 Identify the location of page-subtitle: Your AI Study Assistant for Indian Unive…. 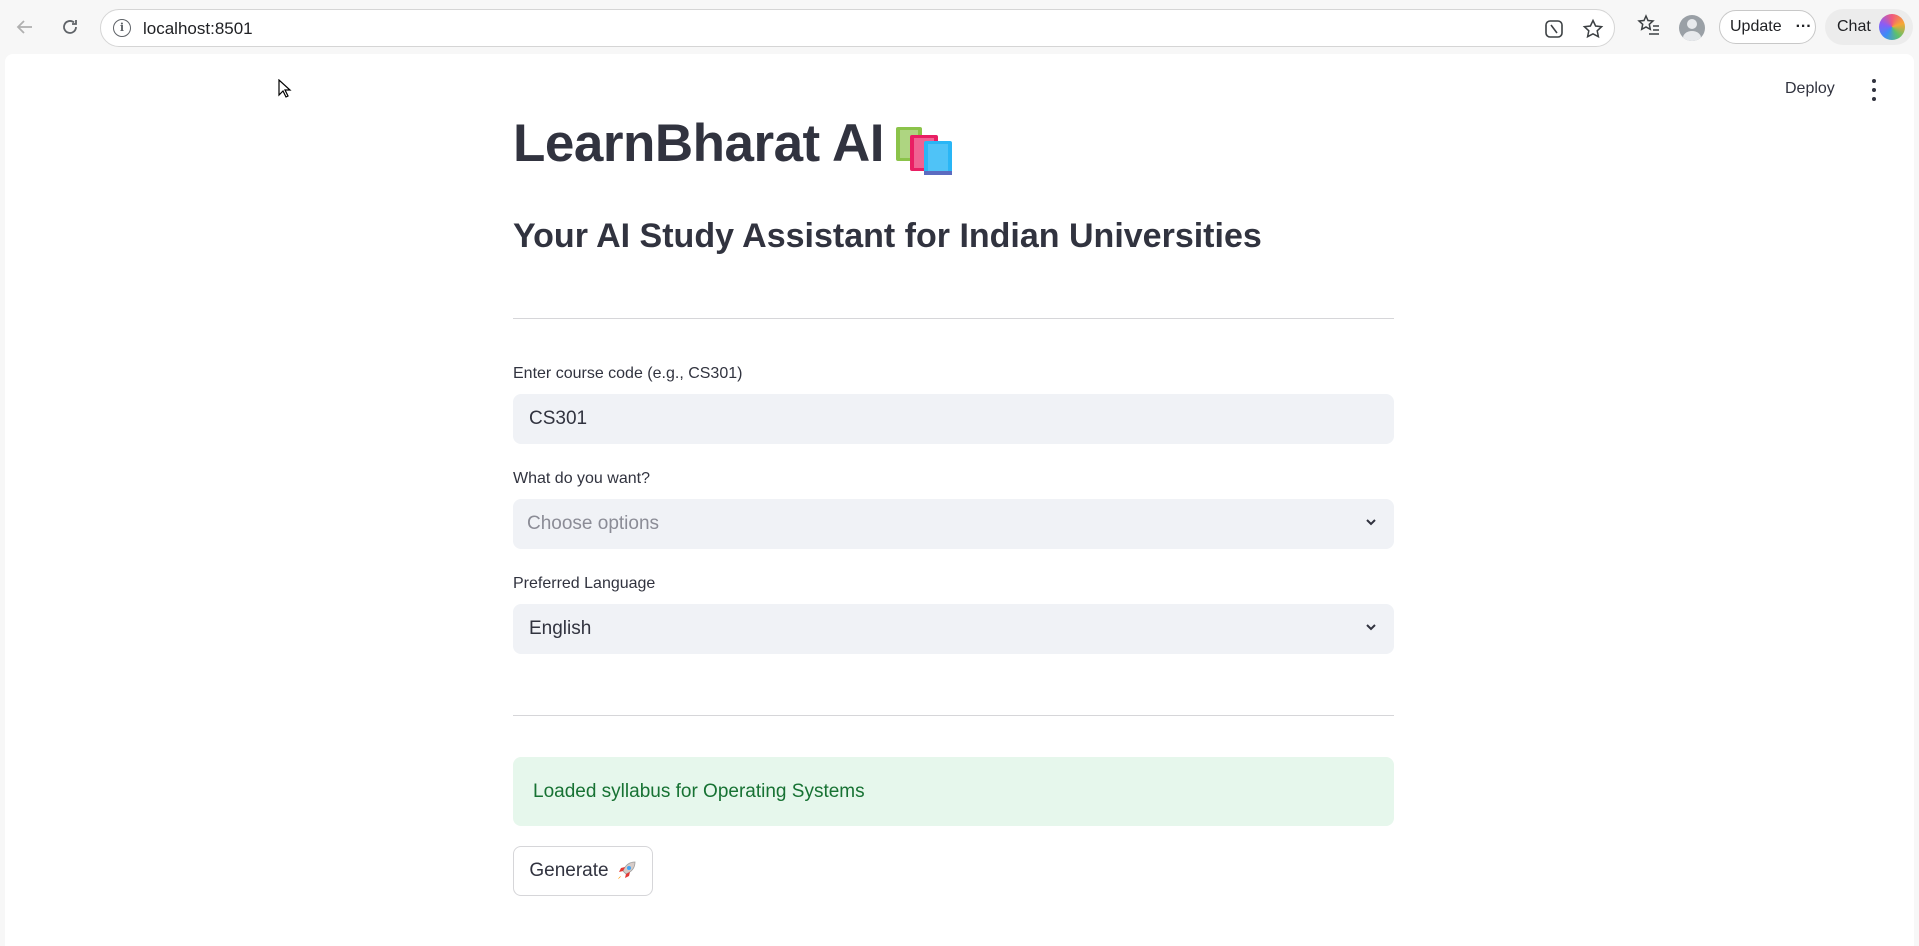
(887, 236).